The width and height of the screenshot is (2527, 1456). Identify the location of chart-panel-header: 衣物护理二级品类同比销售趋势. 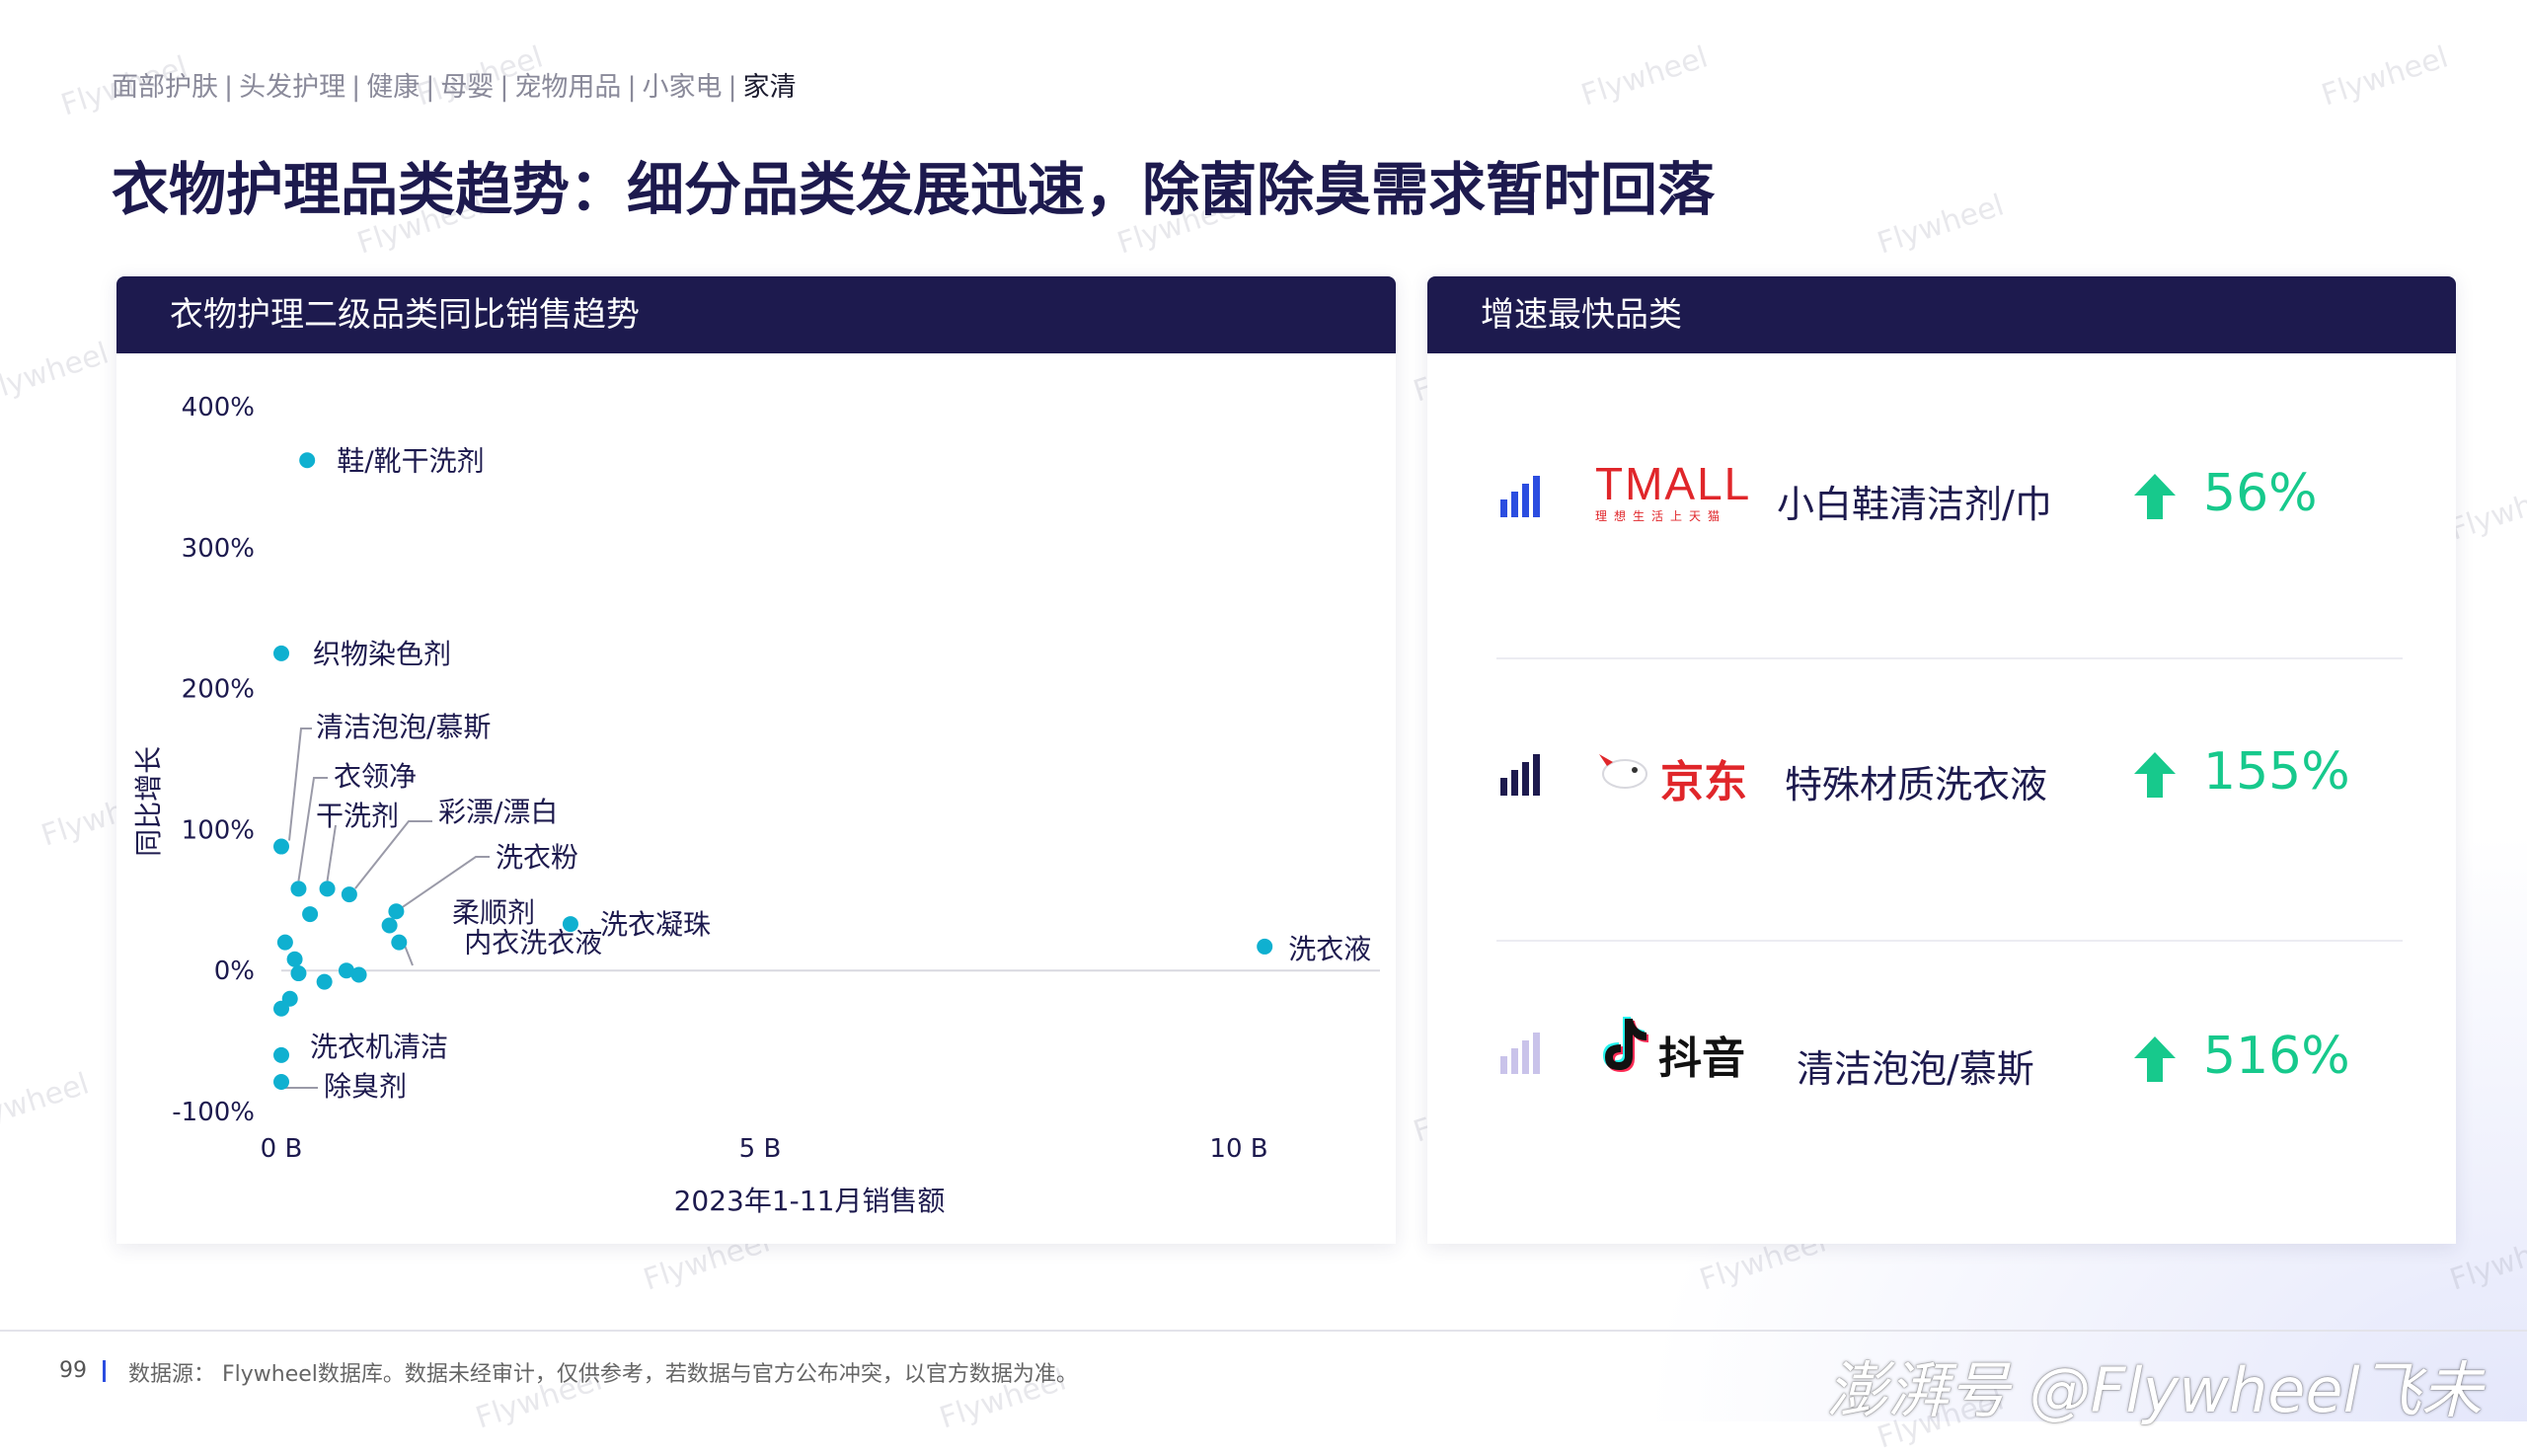
(756, 314).